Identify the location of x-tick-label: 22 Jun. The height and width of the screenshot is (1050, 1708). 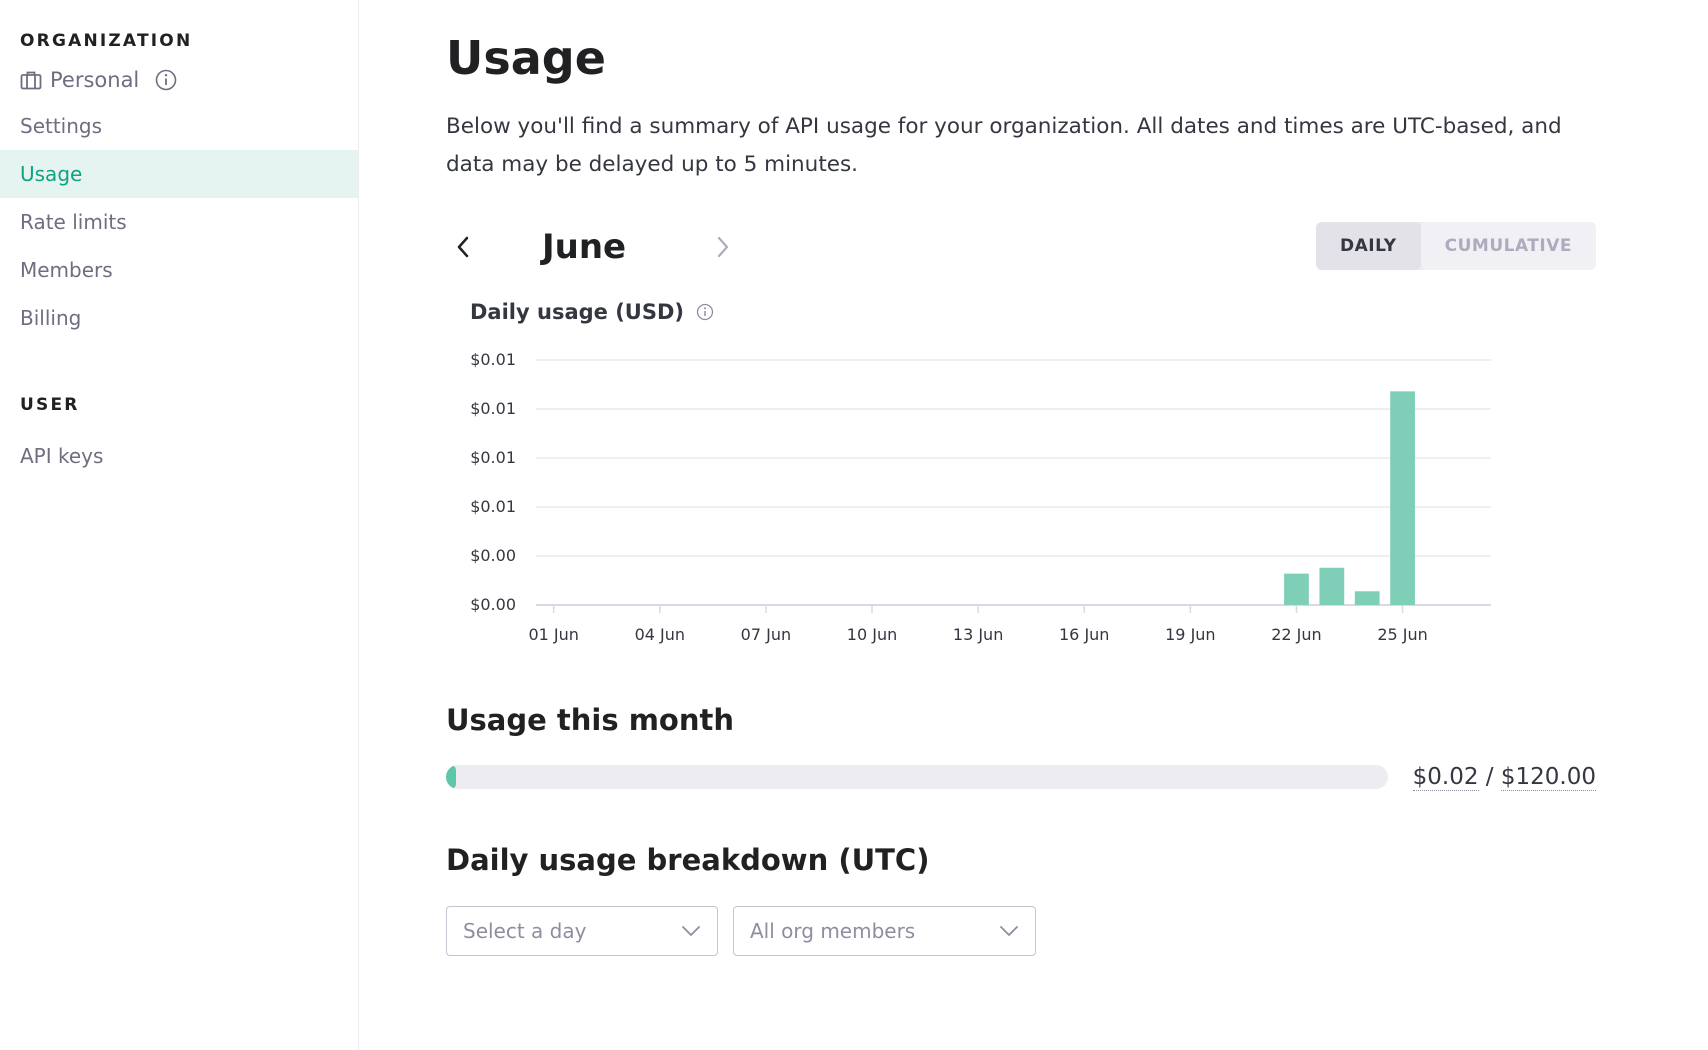
(1296, 634).